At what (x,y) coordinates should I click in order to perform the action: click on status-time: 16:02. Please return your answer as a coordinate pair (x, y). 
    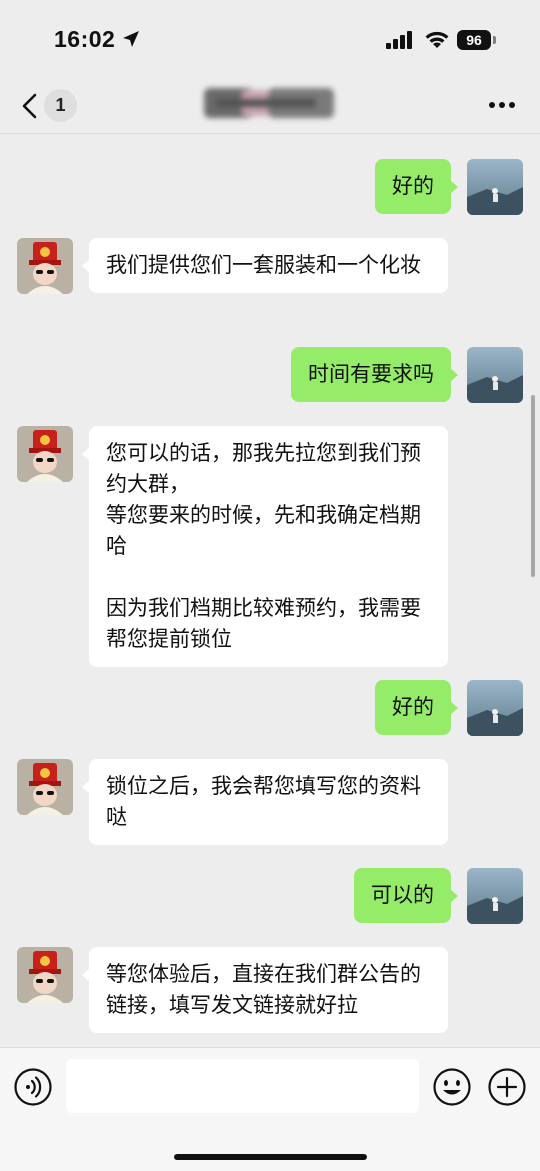
    Looking at the image, I should click on (85, 39).